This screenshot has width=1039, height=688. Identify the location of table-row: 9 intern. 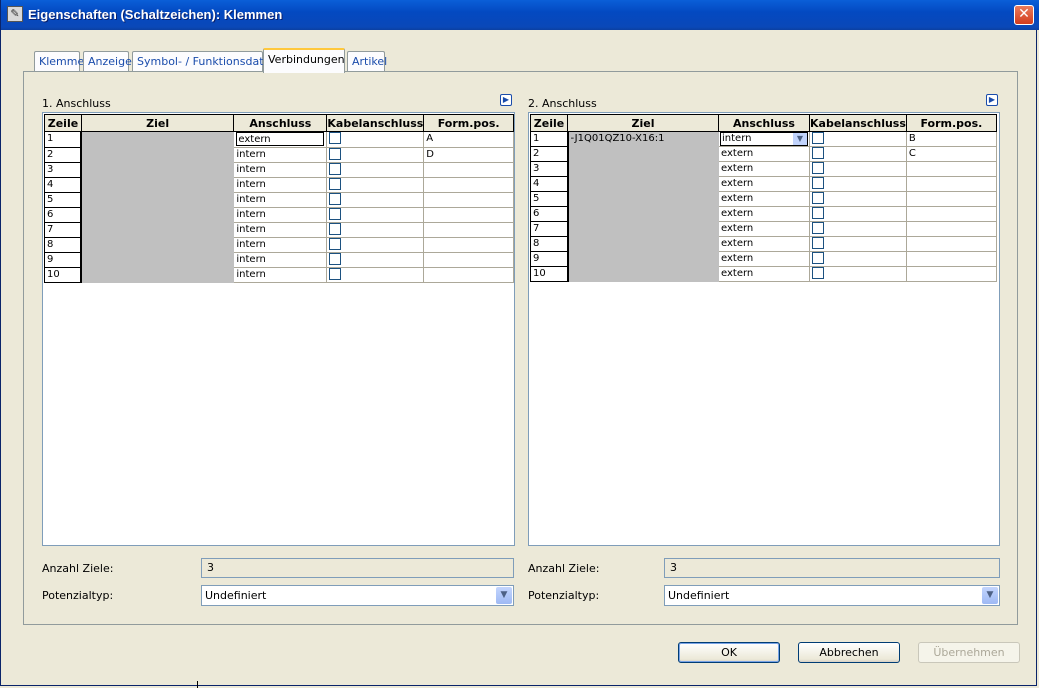
(279, 259).